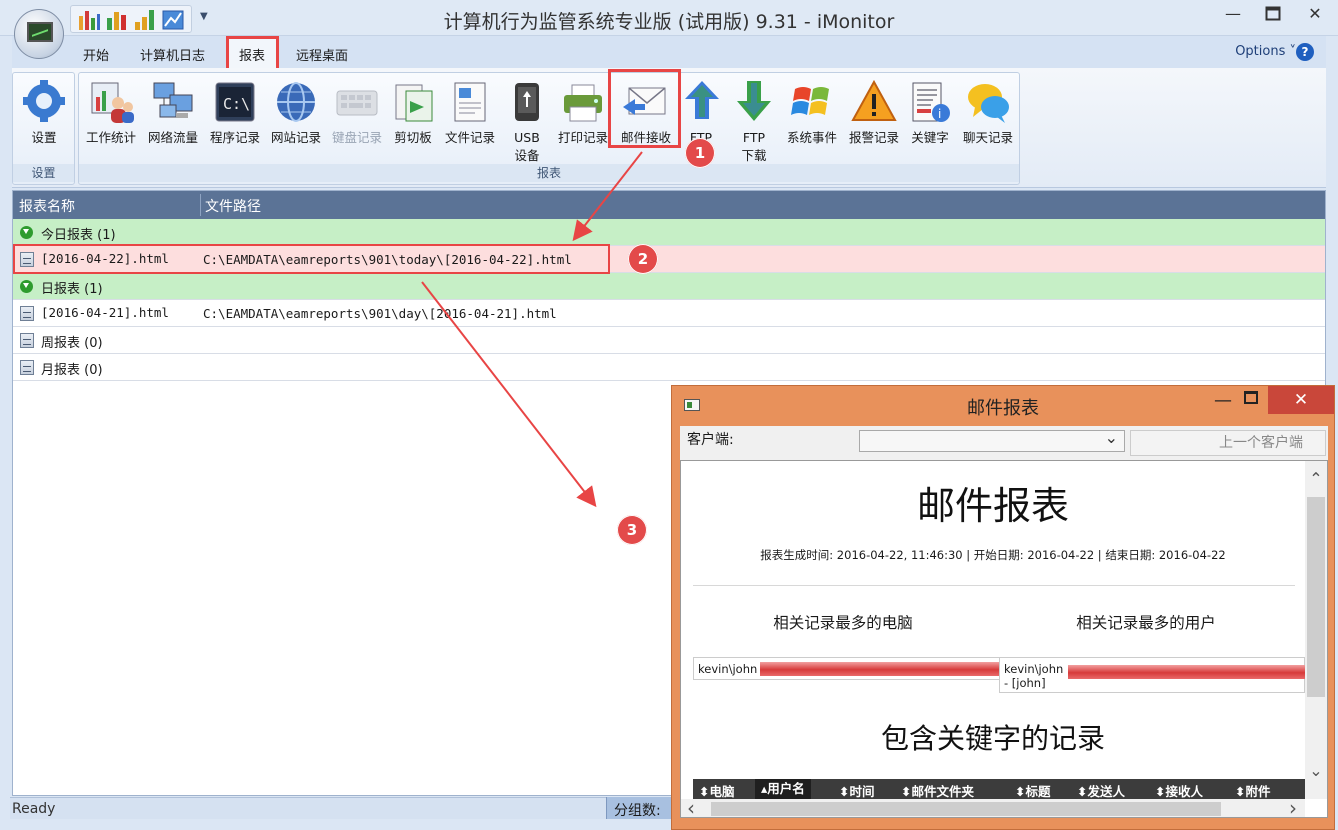  Describe the element at coordinates (873, 137) in the screenshot. I see `alarm-log-label: 报警记录` at that location.